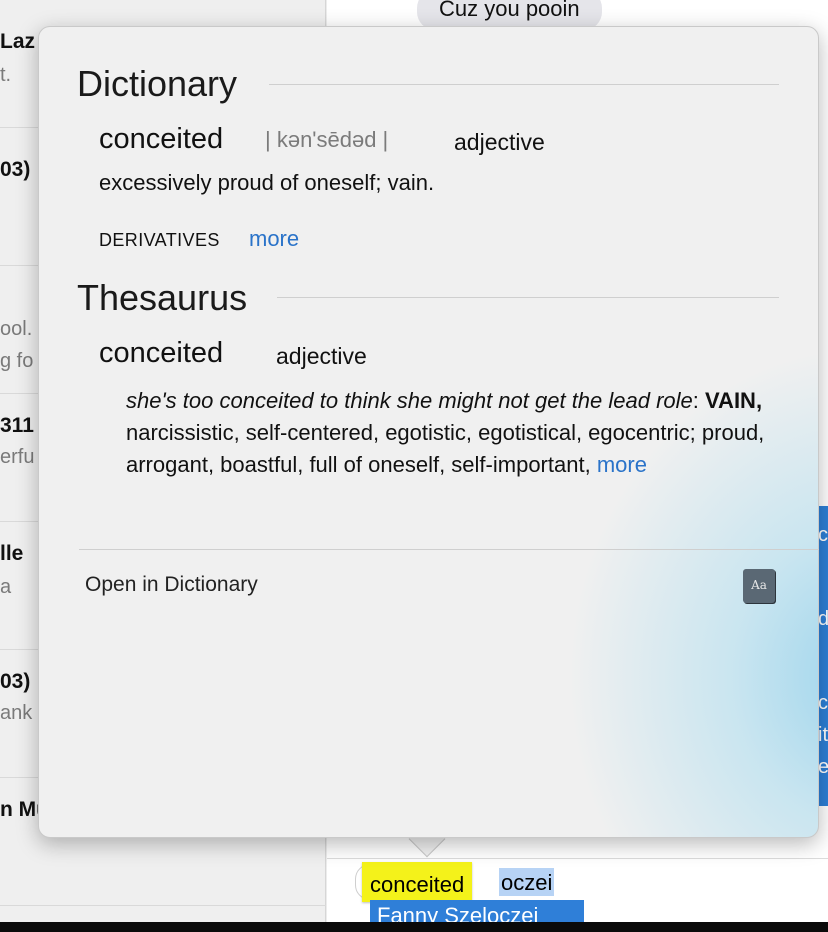 The image size is (828, 932). What do you see at coordinates (161, 139) in the screenshot?
I see `dictionary-headword: conceited` at bounding box center [161, 139].